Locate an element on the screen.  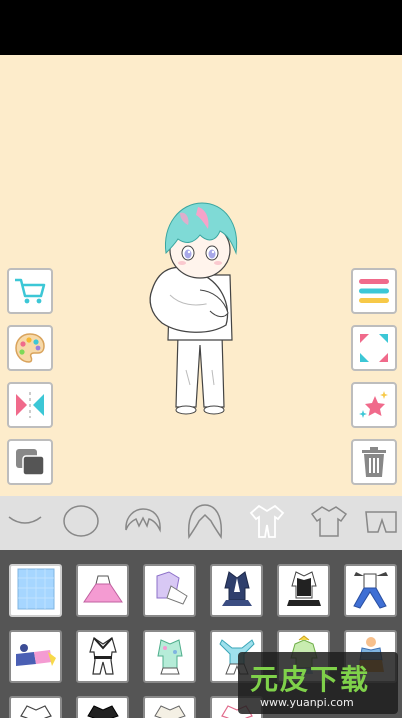
palette-icon is located at coordinates (30, 348).